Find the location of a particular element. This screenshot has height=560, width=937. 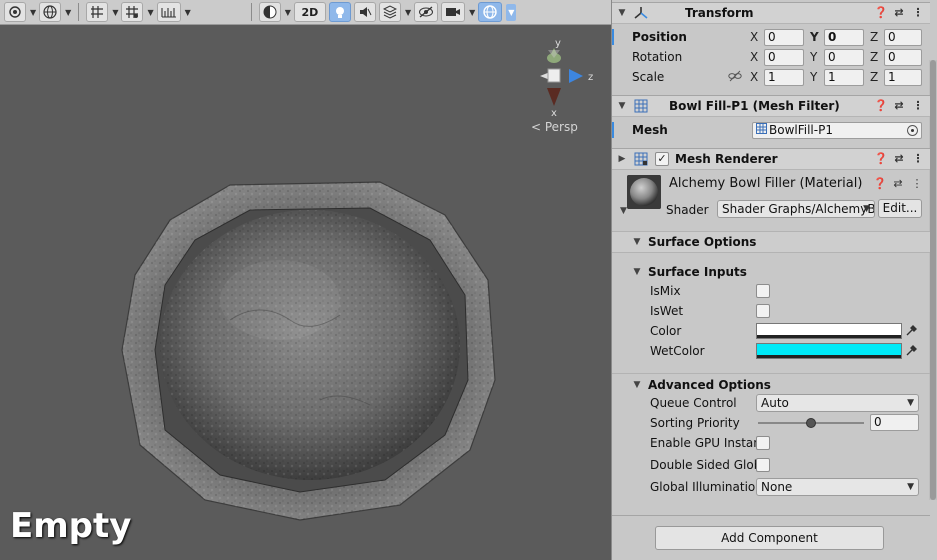

shading-mode-icon is located at coordinates (15, 12).